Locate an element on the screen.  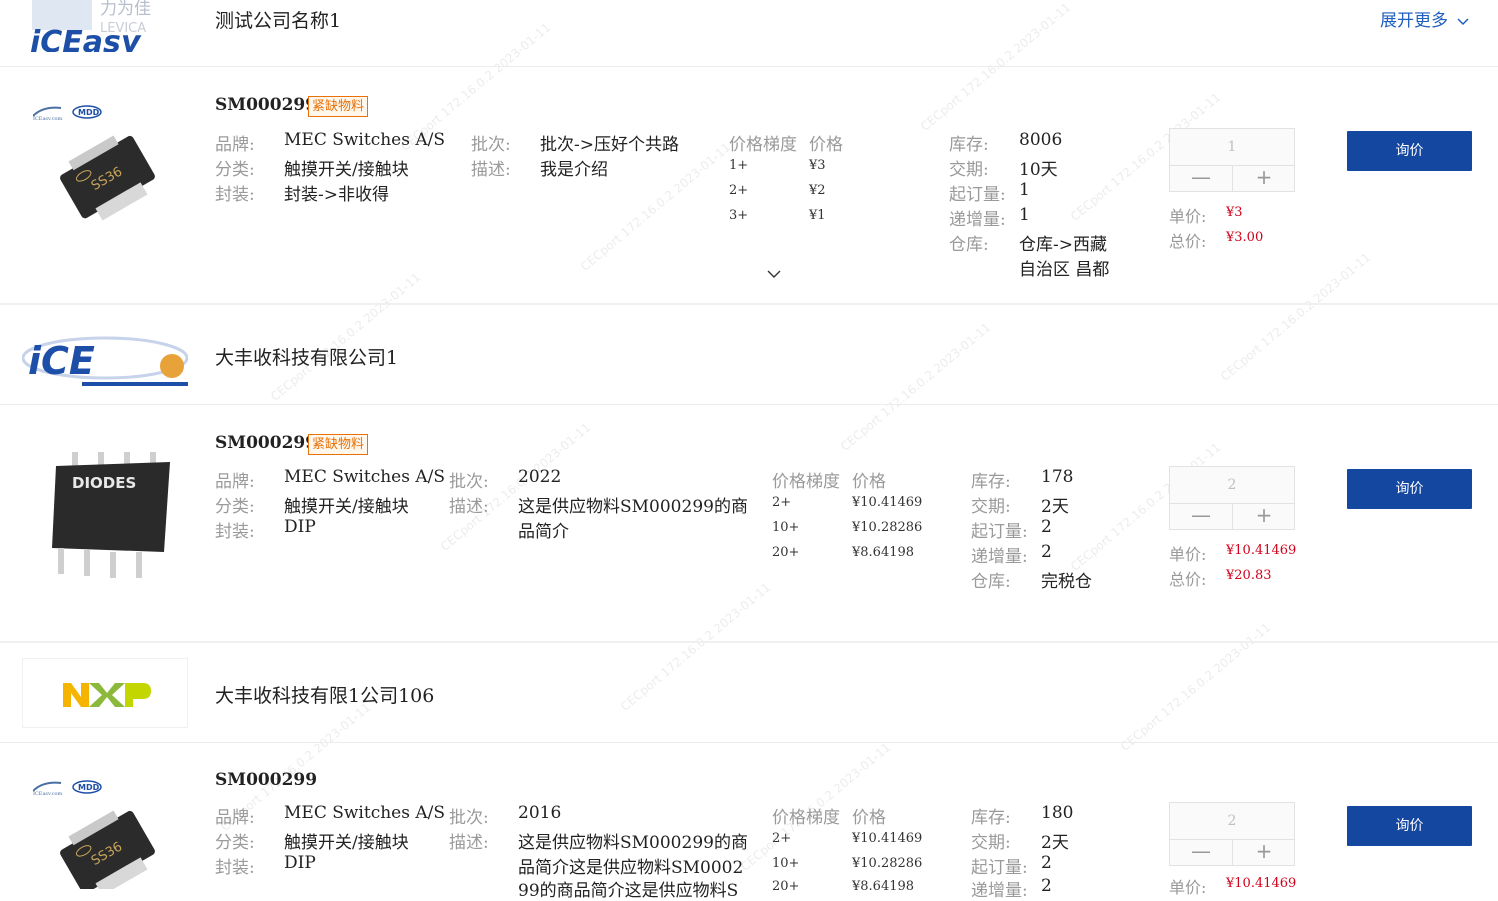
expand-more-button: 展开更多 is located at coordinates (1424, 18).